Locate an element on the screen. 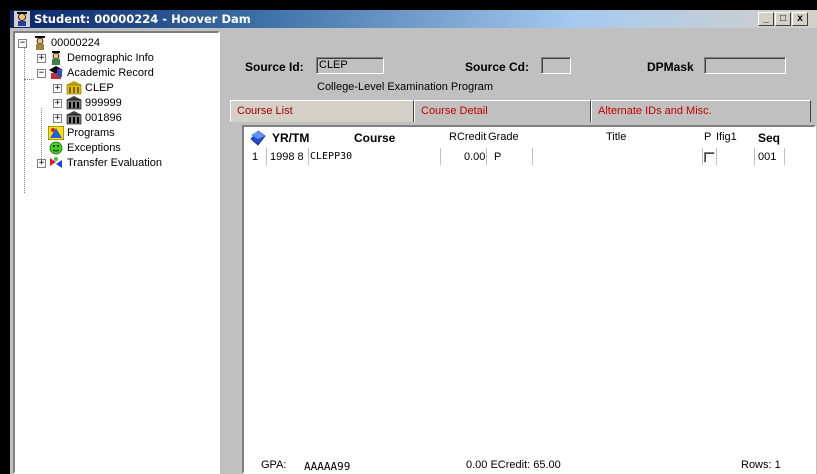 The height and width of the screenshot is (474, 817). column-header-title: Title is located at coordinates (616, 137).